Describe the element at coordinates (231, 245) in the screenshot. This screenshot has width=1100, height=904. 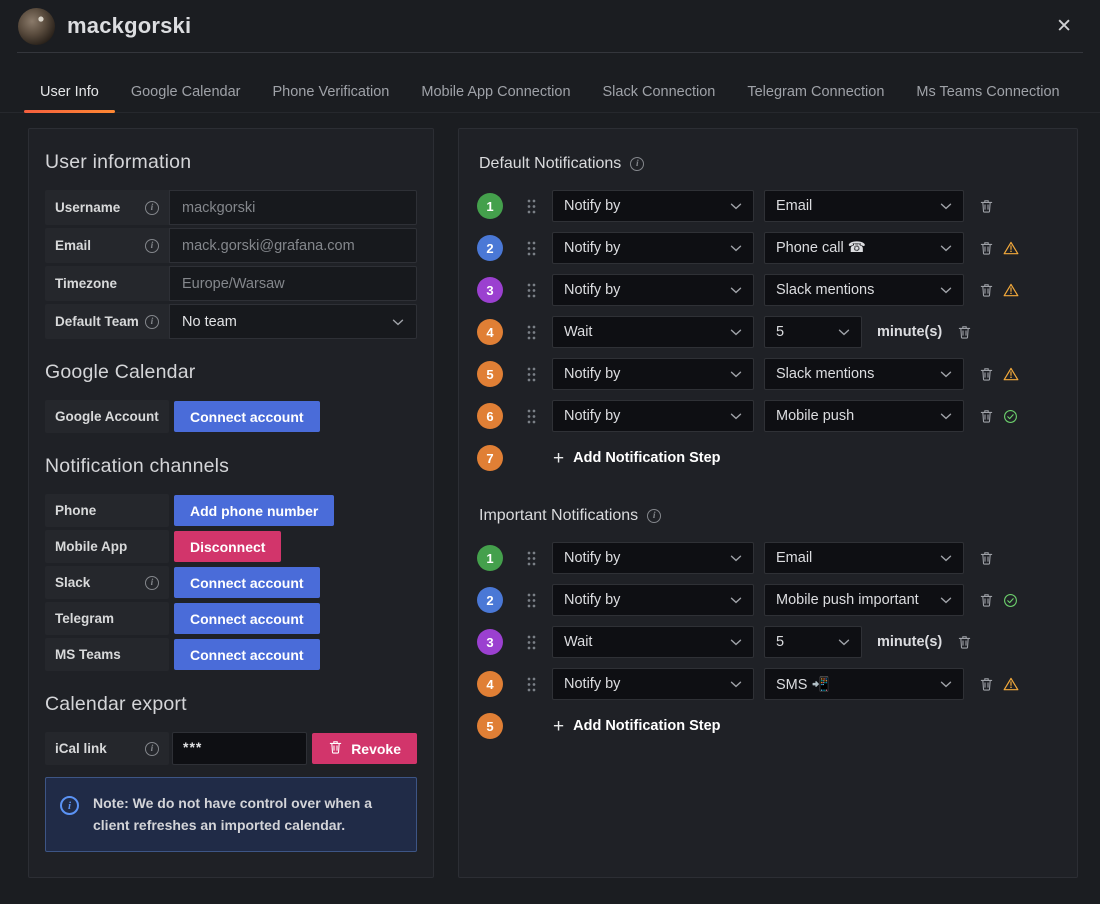
I see `field-row-email: Email i mack.gorski@grafana.com` at that location.